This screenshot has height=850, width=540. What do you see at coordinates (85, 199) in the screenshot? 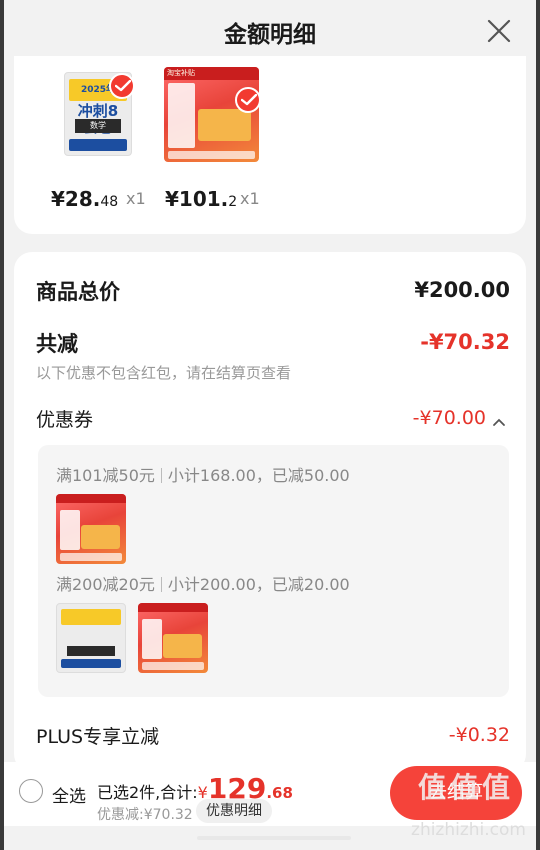
I see `product-price: ¥28.48` at bounding box center [85, 199].